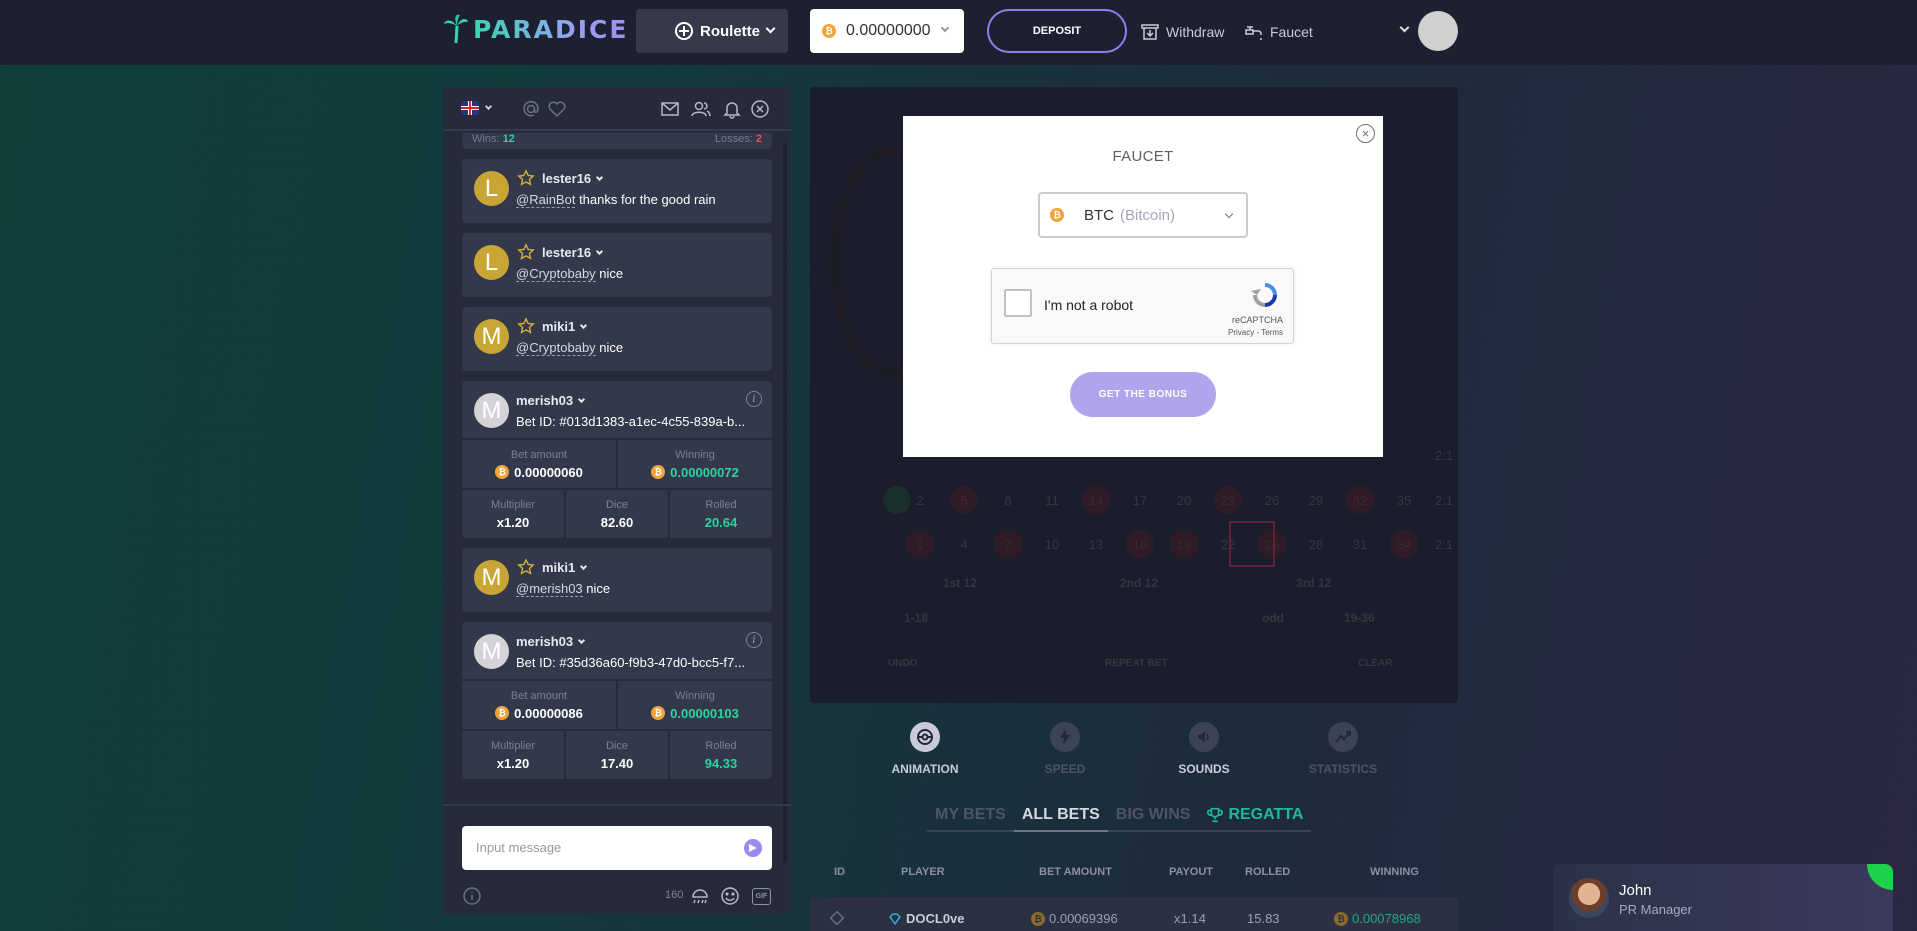  What do you see at coordinates (557, 109) in the screenshot?
I see `heart-icon` at bounding box center [557, 109].